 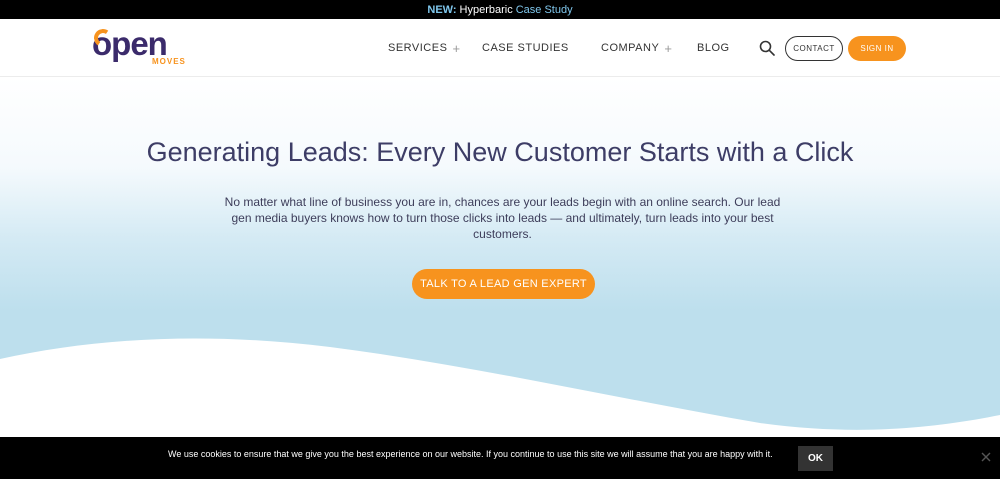 What do you see at coordinates (456, 48) in the screenshot?
I see `nav-services-plus-icon: +` at bounding box center [456, 48].